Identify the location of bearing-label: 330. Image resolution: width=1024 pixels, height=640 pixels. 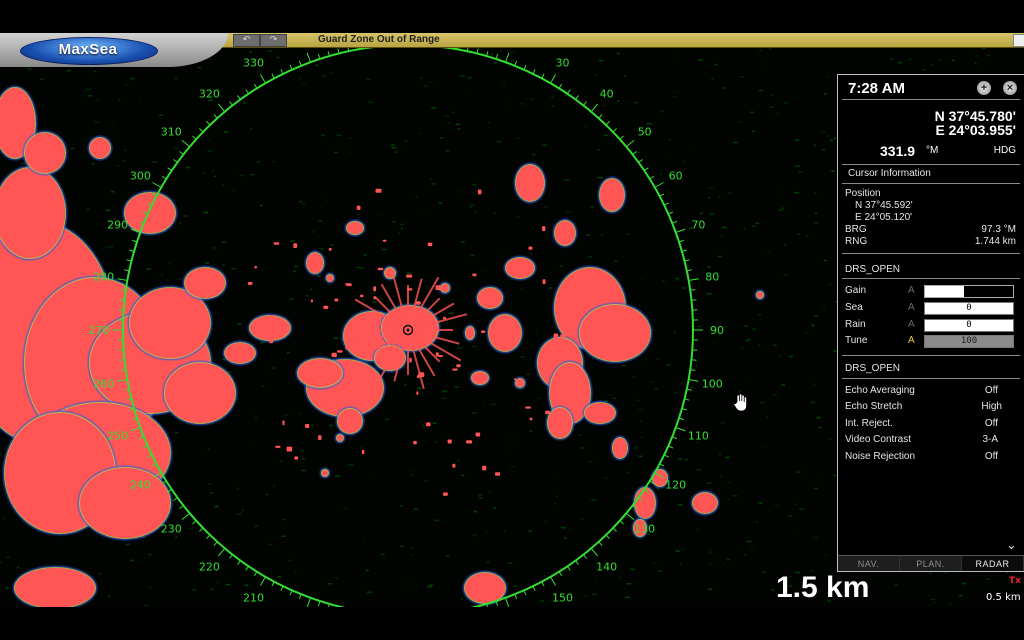
(253, 62).